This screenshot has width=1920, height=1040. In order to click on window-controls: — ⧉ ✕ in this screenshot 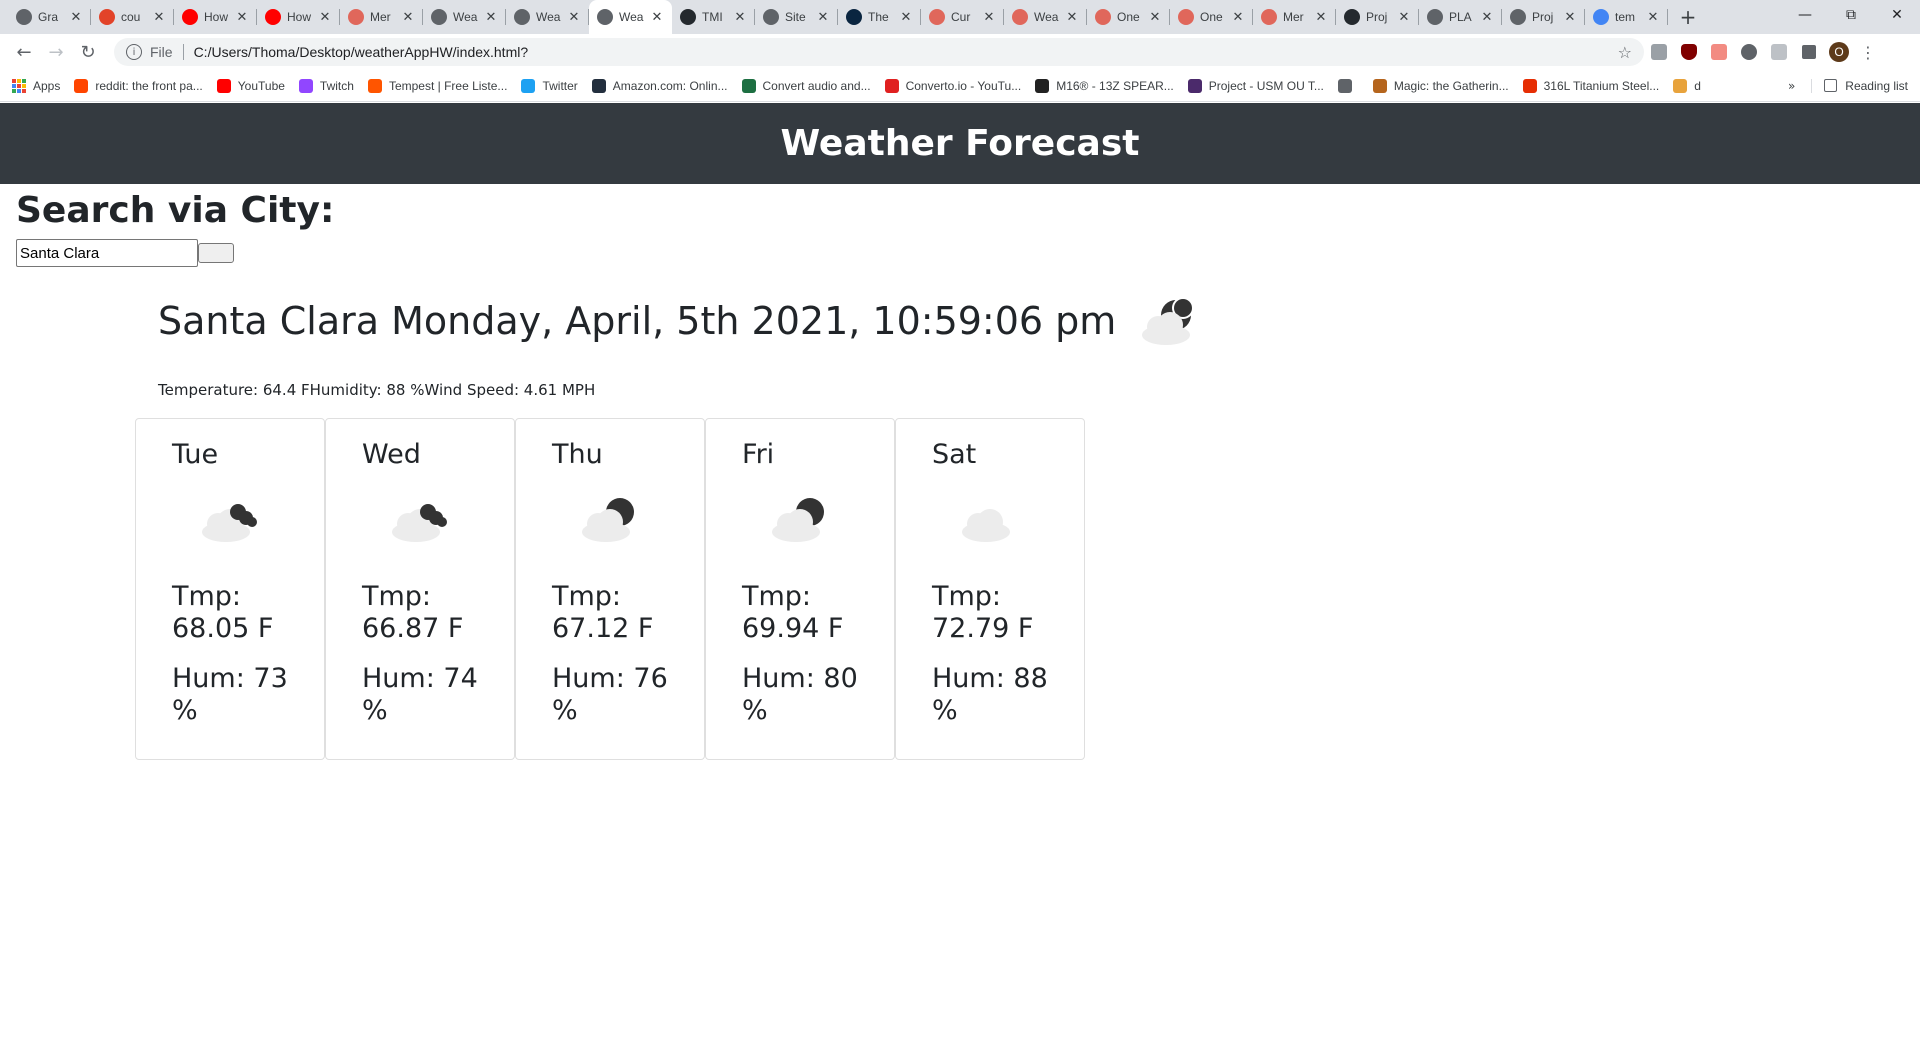, I will do `click(1851, 15)`.